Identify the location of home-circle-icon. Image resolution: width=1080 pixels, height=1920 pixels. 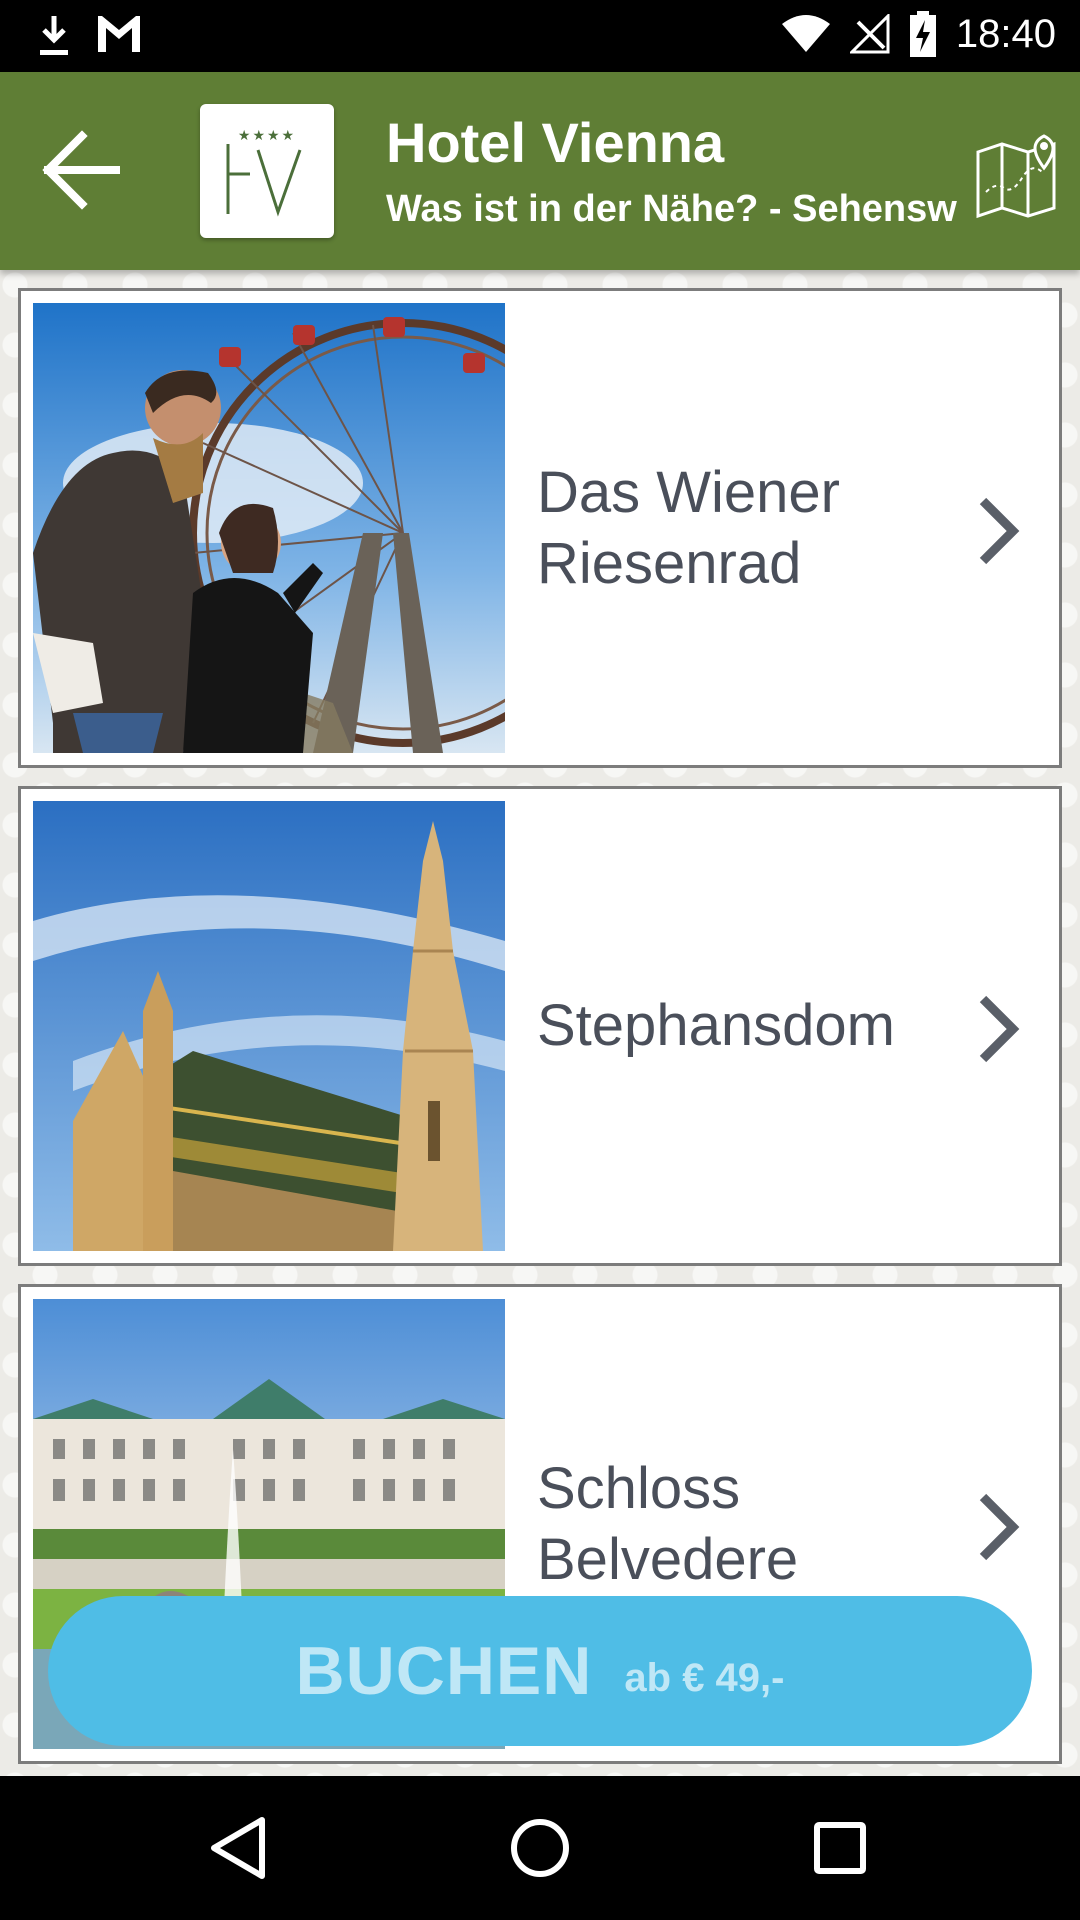
(540, 1848).